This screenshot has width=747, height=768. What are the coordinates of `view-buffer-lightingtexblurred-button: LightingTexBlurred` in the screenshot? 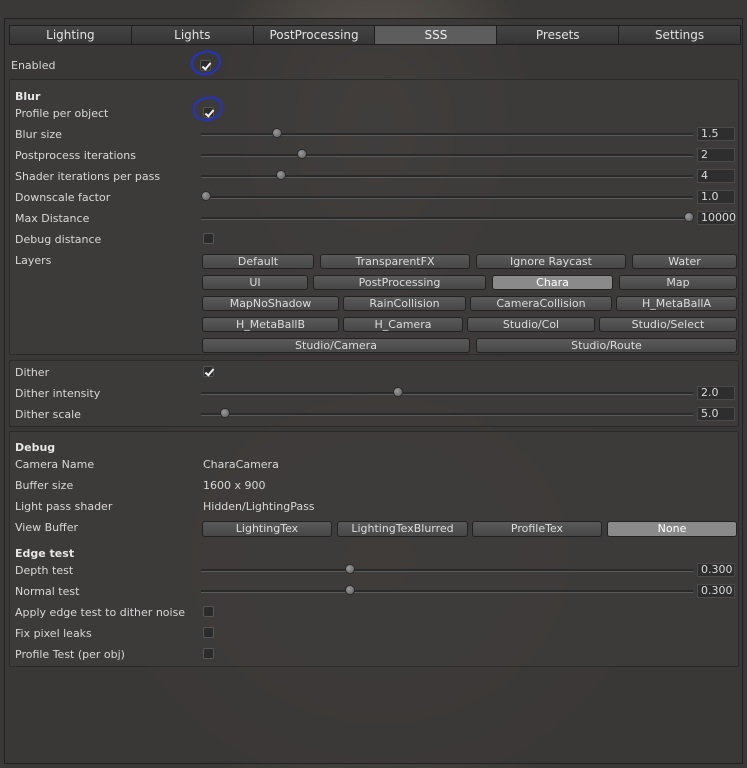 It's located at (402, 529).